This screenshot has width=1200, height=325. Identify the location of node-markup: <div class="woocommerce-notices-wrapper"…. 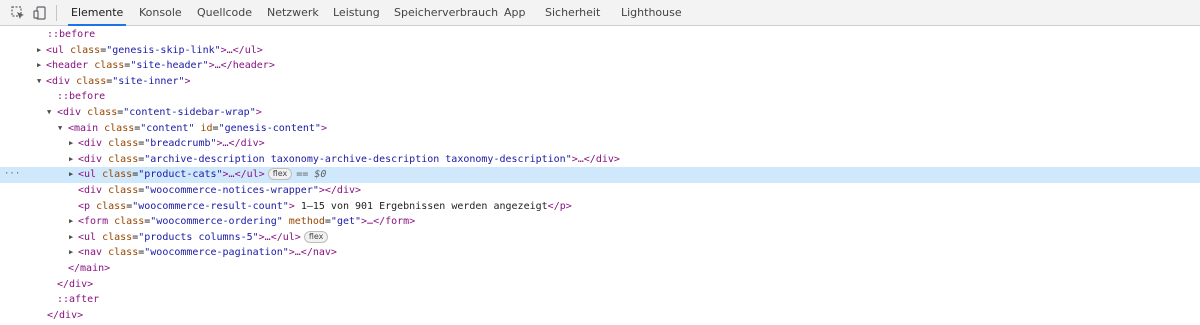
(220, 190).